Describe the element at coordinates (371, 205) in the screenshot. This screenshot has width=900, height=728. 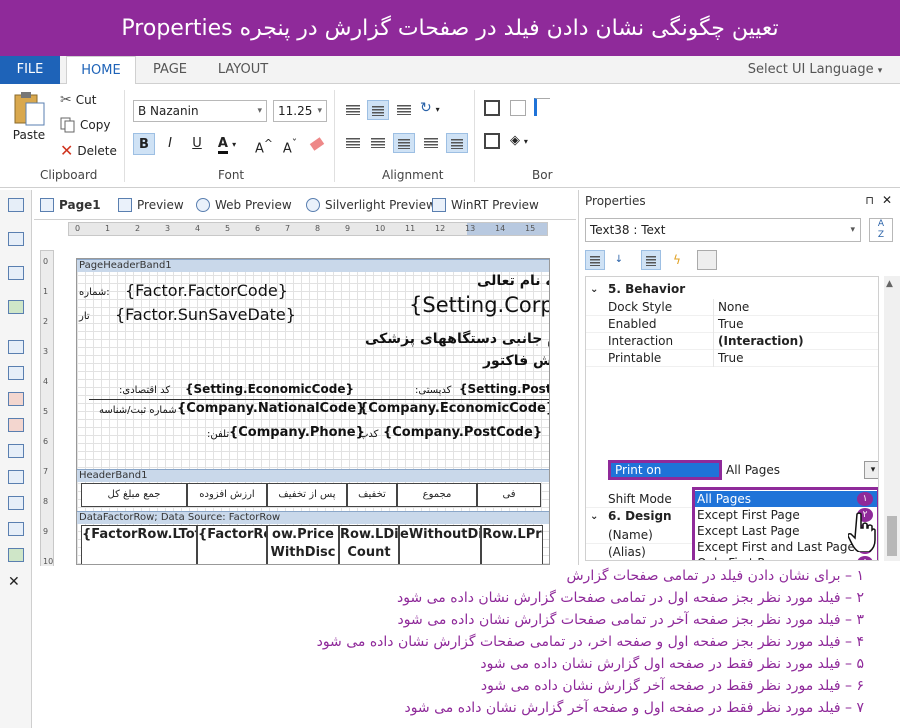
I see `tab-silverlight-preview: Silverlight Preview` at that location.